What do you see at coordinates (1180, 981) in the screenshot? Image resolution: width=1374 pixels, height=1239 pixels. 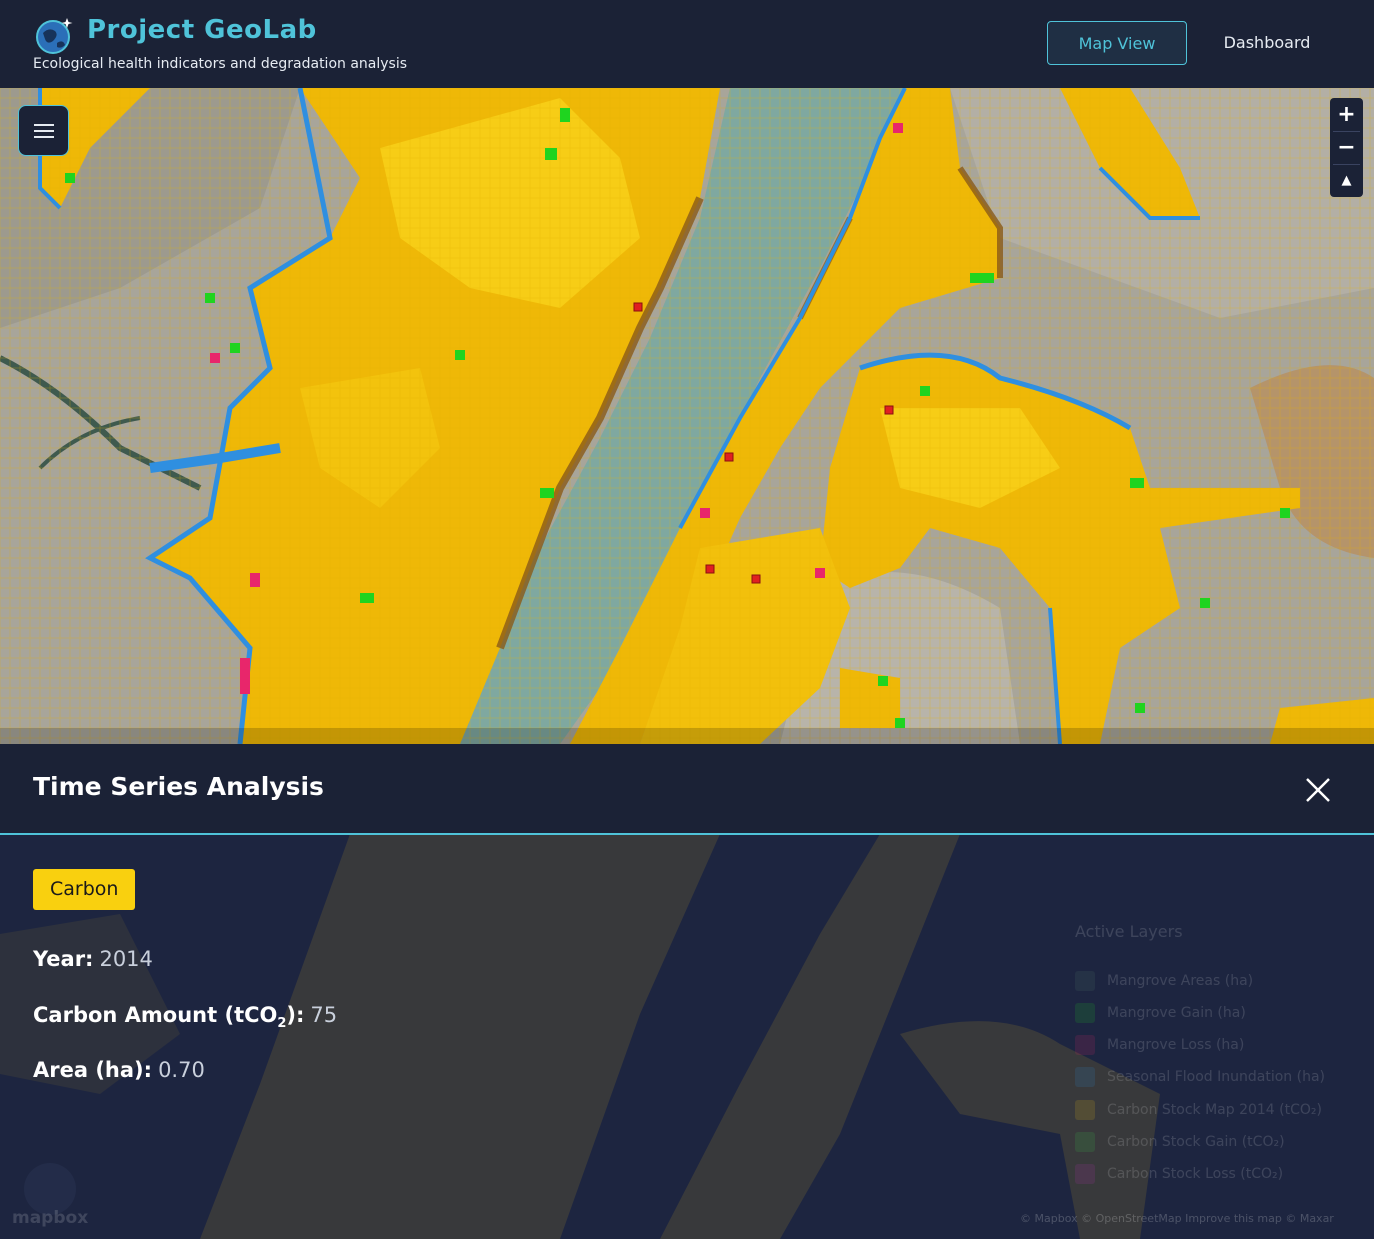 I see `legend-item-label: Mangrove Areas (ha)` at bounding box center [1180, 981].